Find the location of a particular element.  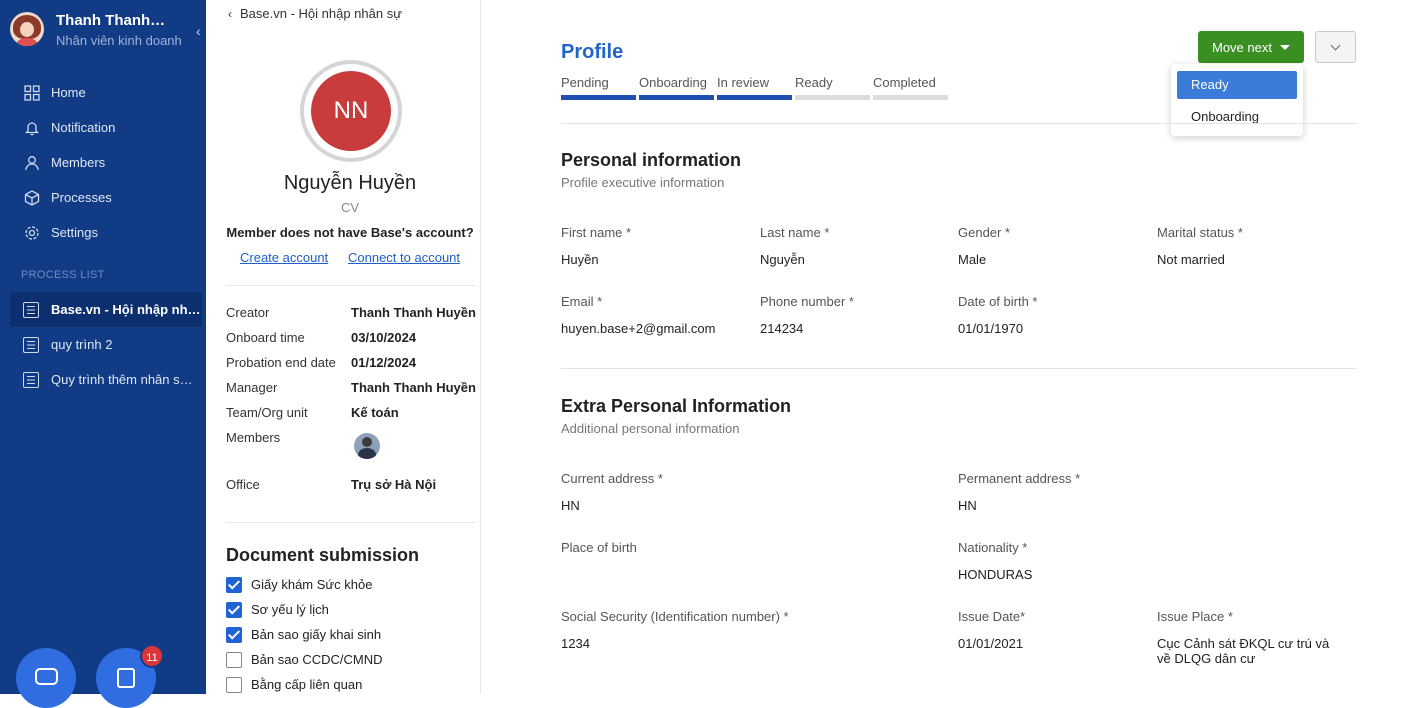

member-avatar: NN is located at coordinates (351, 111).